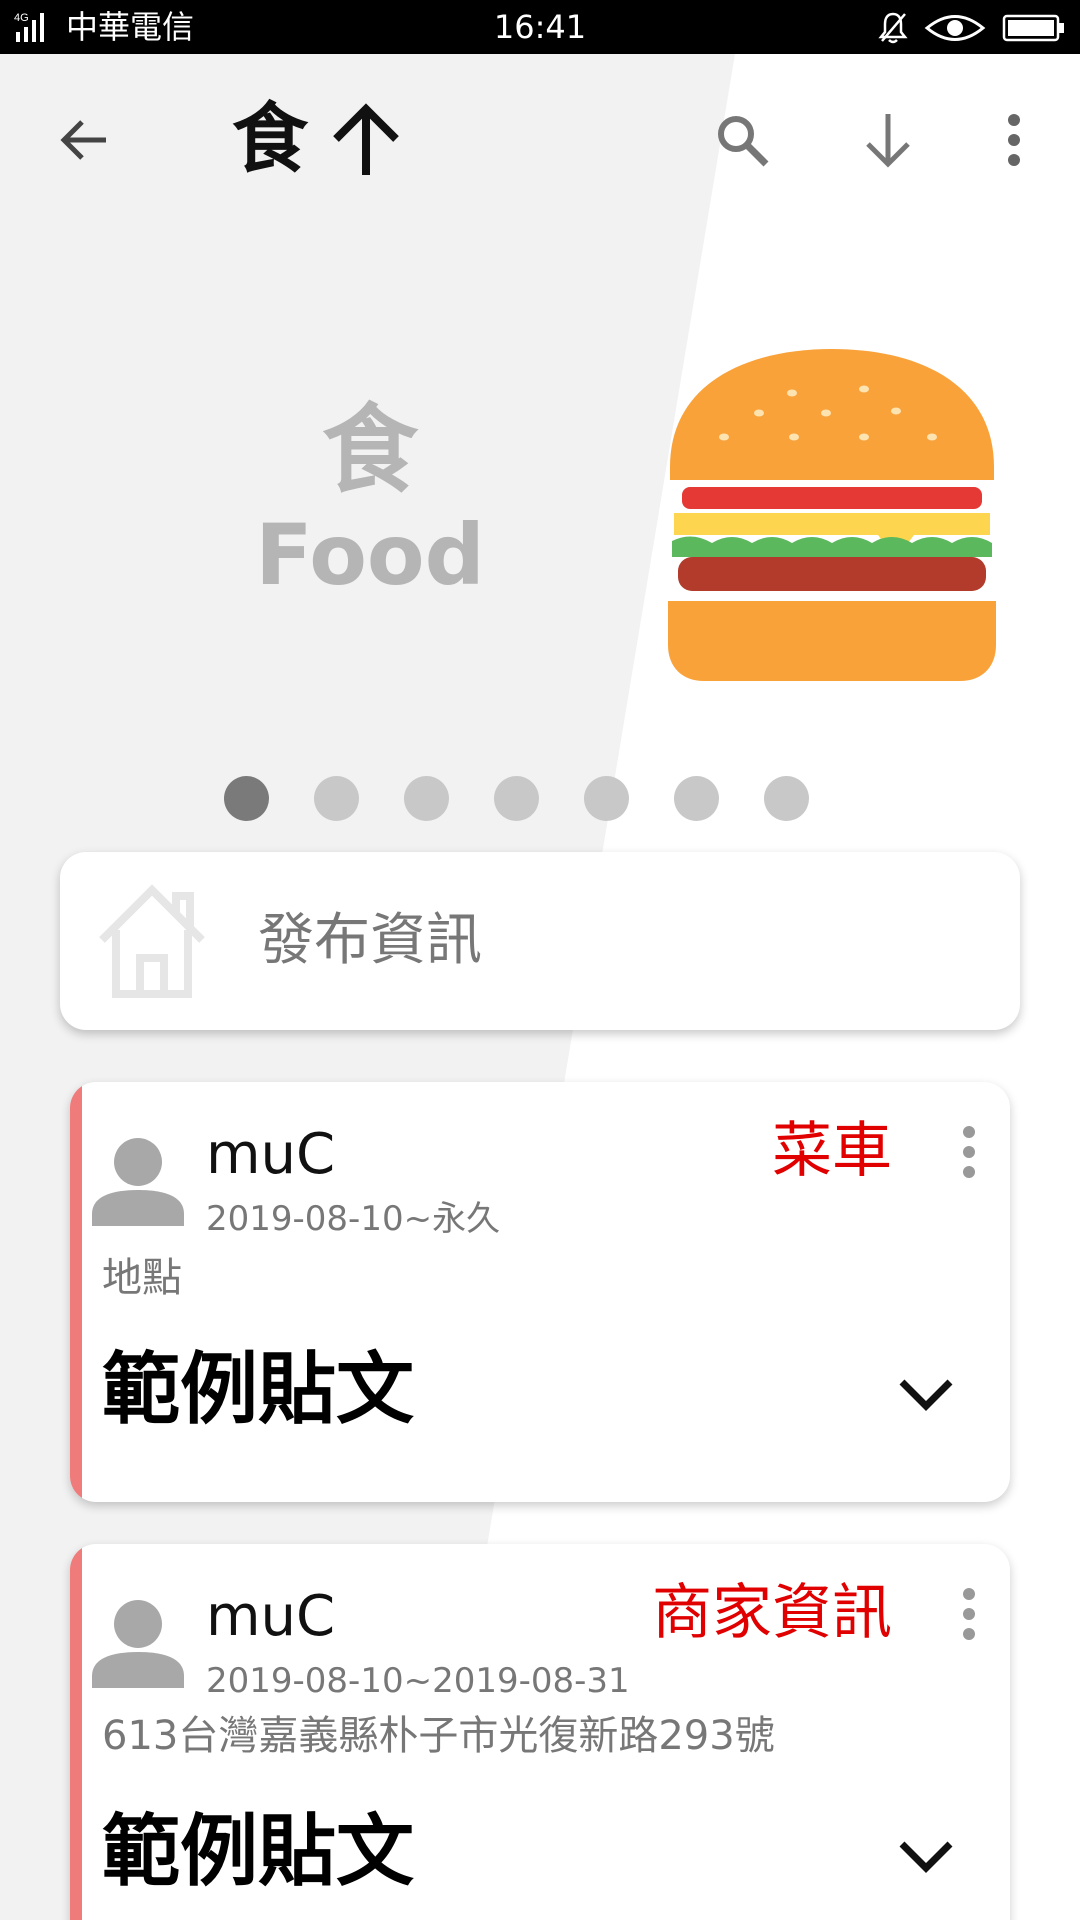 This screenshot has height=1920, width=1080. Describe the element at coordinates (438, 1736) in the screenshot. I see `card-location: 613台灣嘉義縣朴子市光復新路293號` at that location.